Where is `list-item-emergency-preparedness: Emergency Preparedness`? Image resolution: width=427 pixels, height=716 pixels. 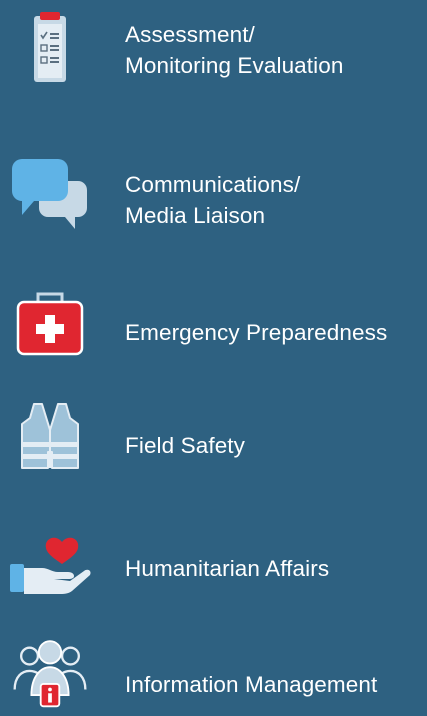
list-item-emergency-preparedness: Emergency Preparedness is located at coordinates (213, 333).